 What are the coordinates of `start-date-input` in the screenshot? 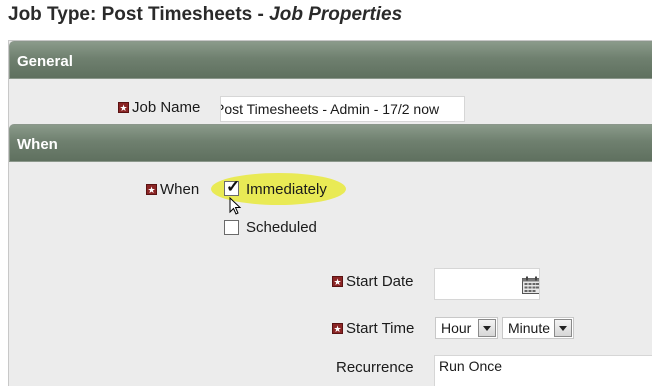 It's located at (487, 284).